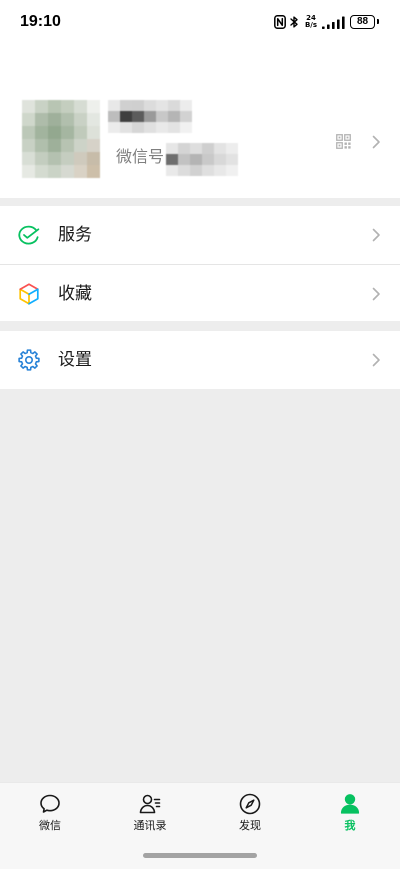 Image resolution: width=400 pixels, height=869 pixels. I want to click on menu-item-label: 设置, so click(75, 359).